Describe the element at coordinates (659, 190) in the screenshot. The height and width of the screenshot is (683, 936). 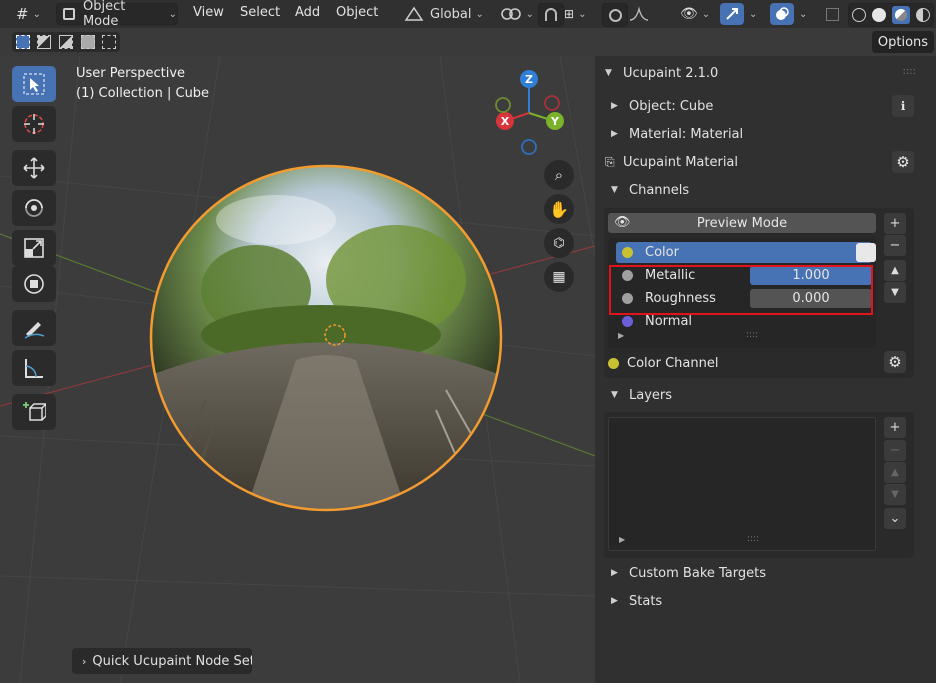
I see `channels-label: Channels` at that location.